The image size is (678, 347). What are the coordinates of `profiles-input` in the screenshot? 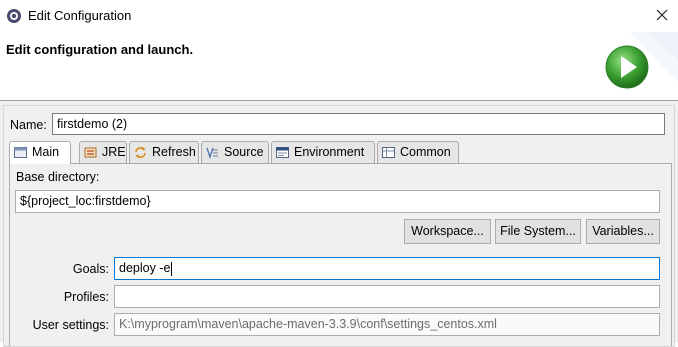 It's located at (387, 296).